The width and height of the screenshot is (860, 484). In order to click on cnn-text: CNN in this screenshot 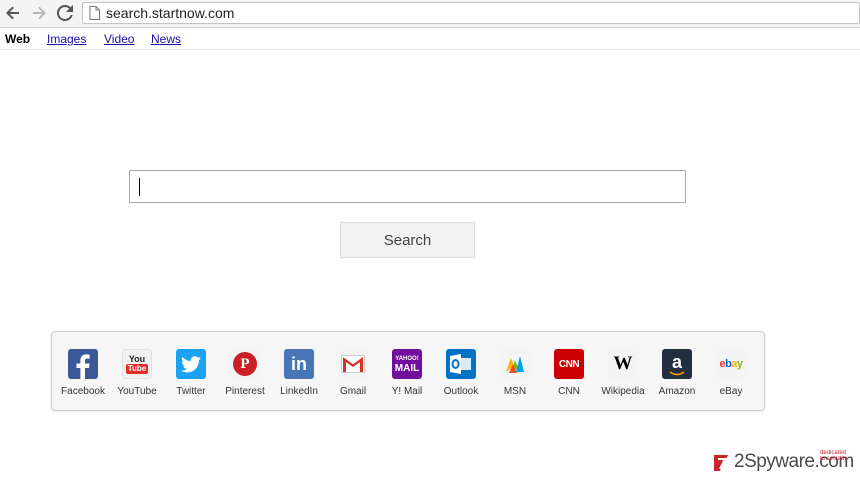, I will do `click(569, 364)`.